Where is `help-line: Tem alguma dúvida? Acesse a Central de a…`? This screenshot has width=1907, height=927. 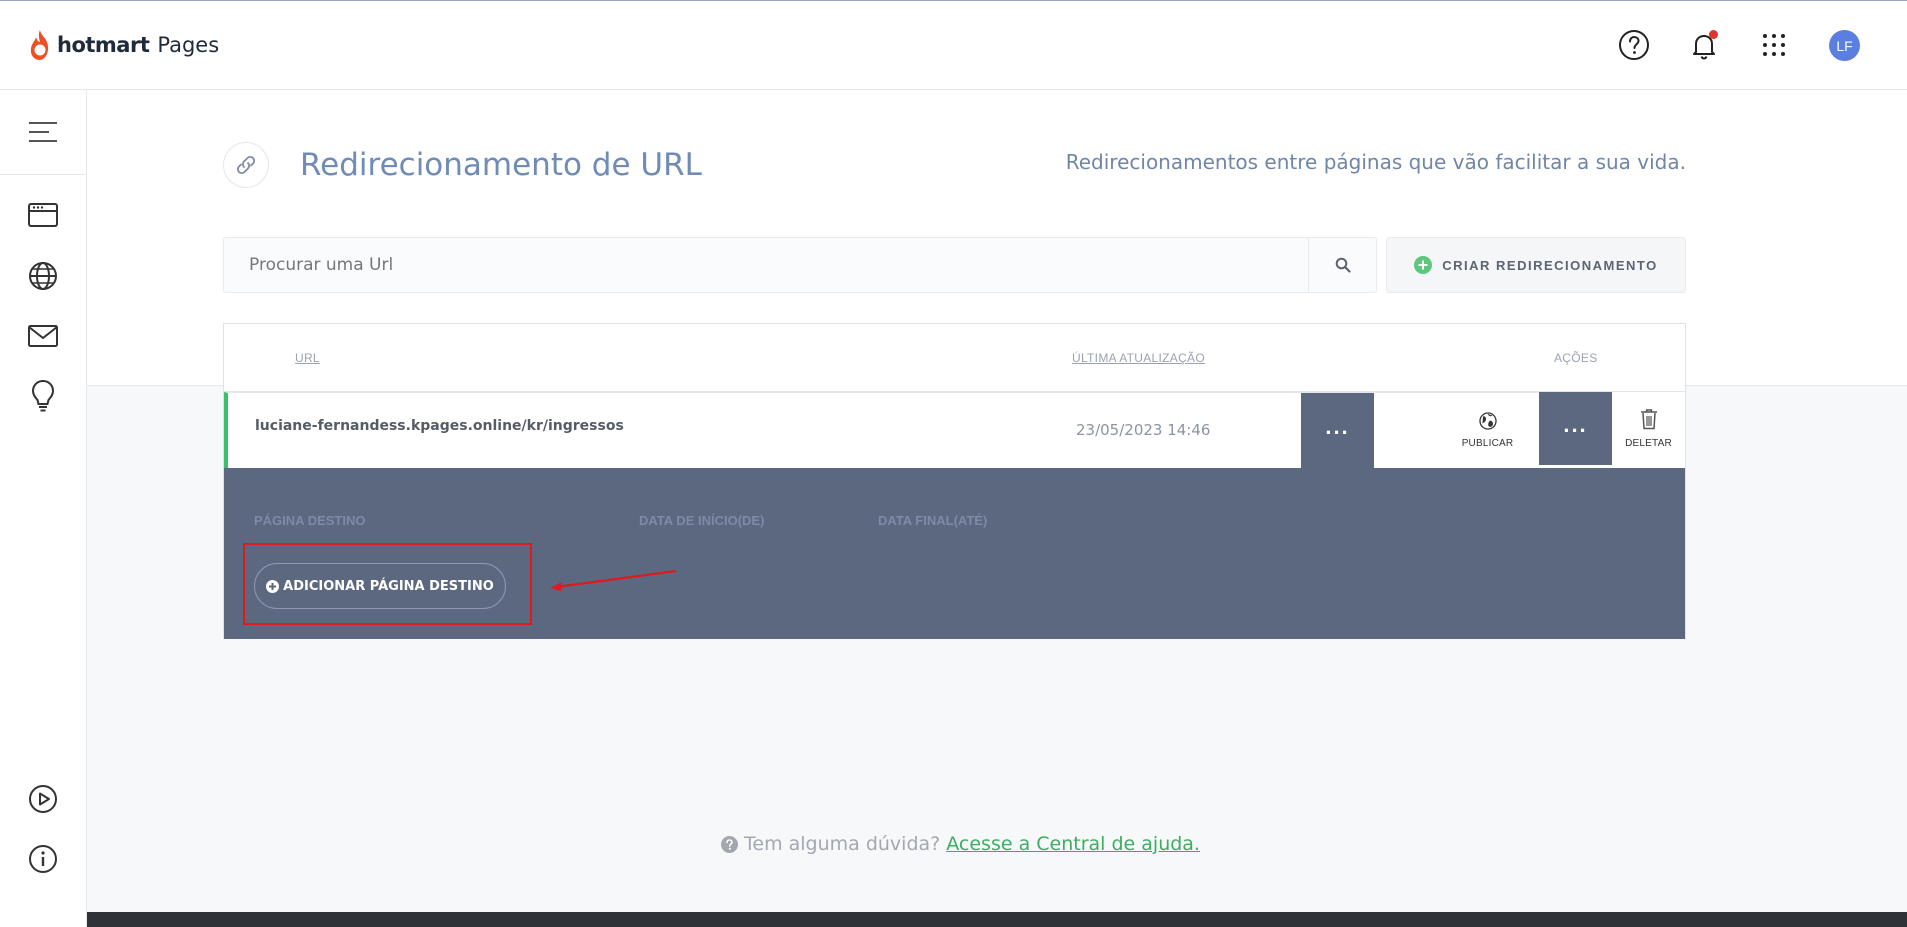
help-line: Tem alguma dúvida? Acesse a Central de a… is located at coordinates (960, 844).